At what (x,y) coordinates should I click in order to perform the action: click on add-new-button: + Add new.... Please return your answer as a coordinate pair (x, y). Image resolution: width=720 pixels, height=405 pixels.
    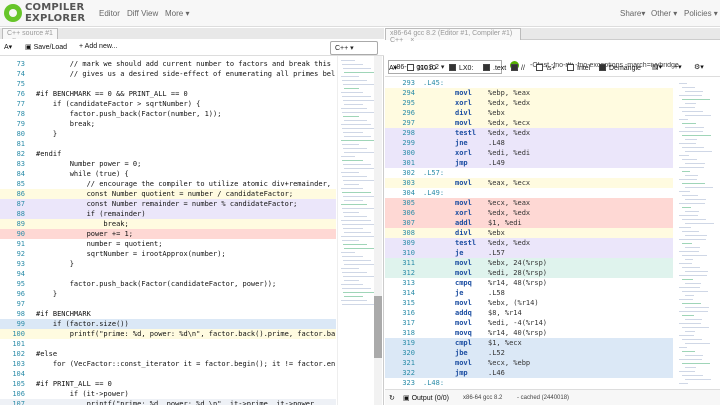
    Looking at the image, I should click on (98, 46).